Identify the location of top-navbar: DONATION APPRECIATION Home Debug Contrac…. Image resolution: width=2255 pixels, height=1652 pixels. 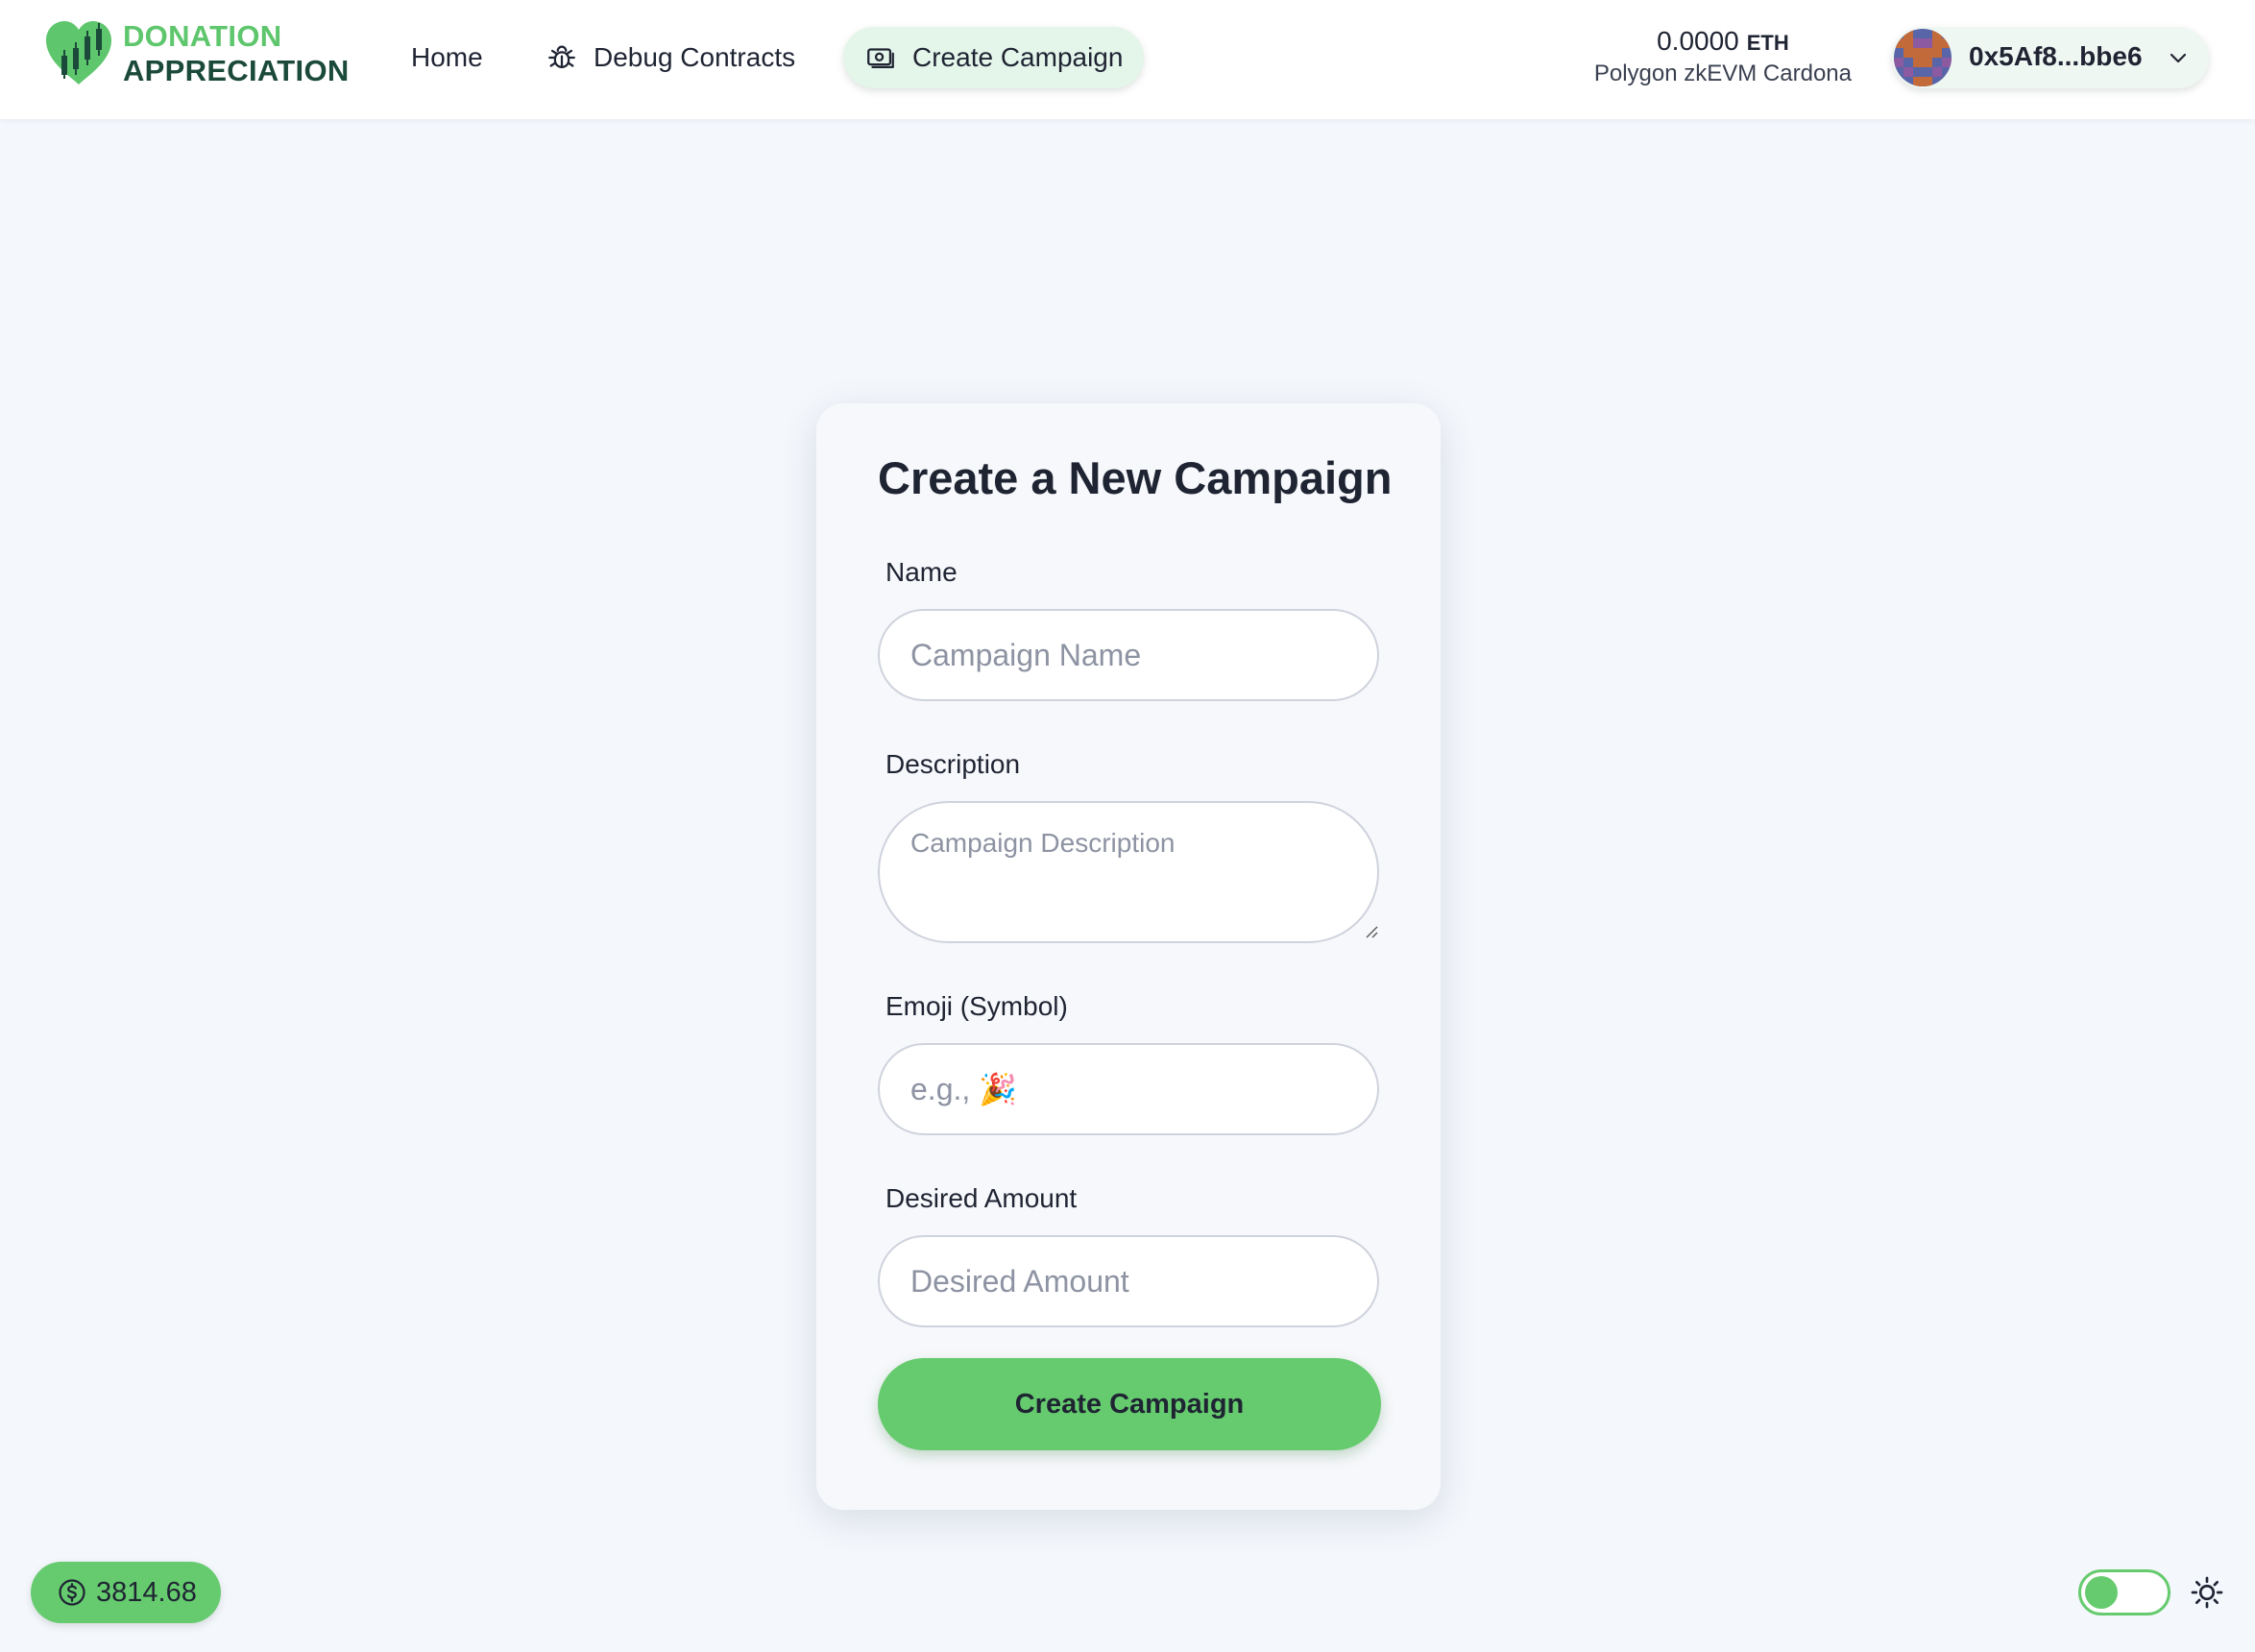
(1127, 59).